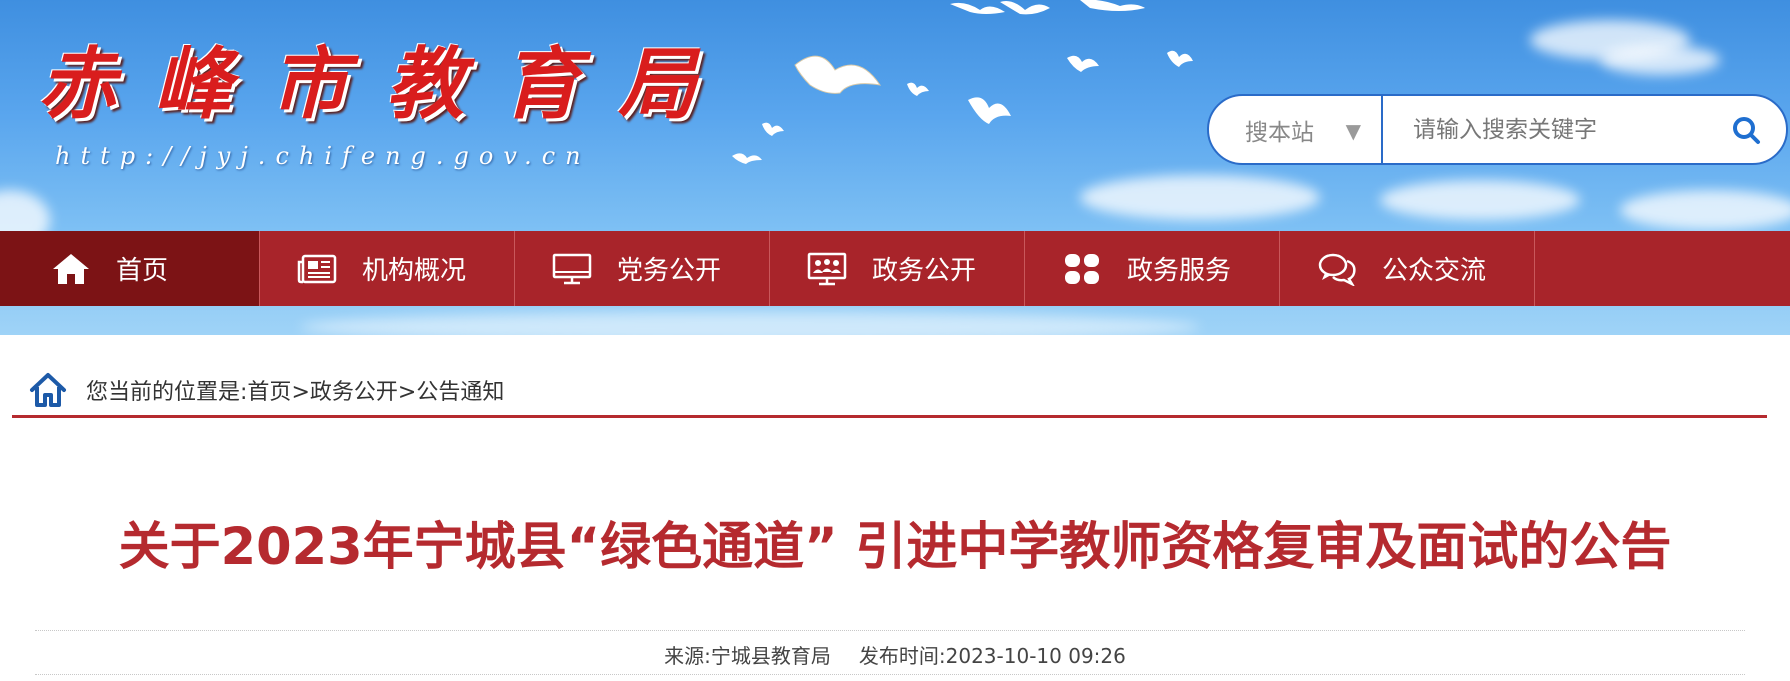 Image resolution: width=1790 pixels, height=681 pixels. Describe the element at coordinates (924, 271) in the screenshot. I see `nav-label: 政务公开` at that location.